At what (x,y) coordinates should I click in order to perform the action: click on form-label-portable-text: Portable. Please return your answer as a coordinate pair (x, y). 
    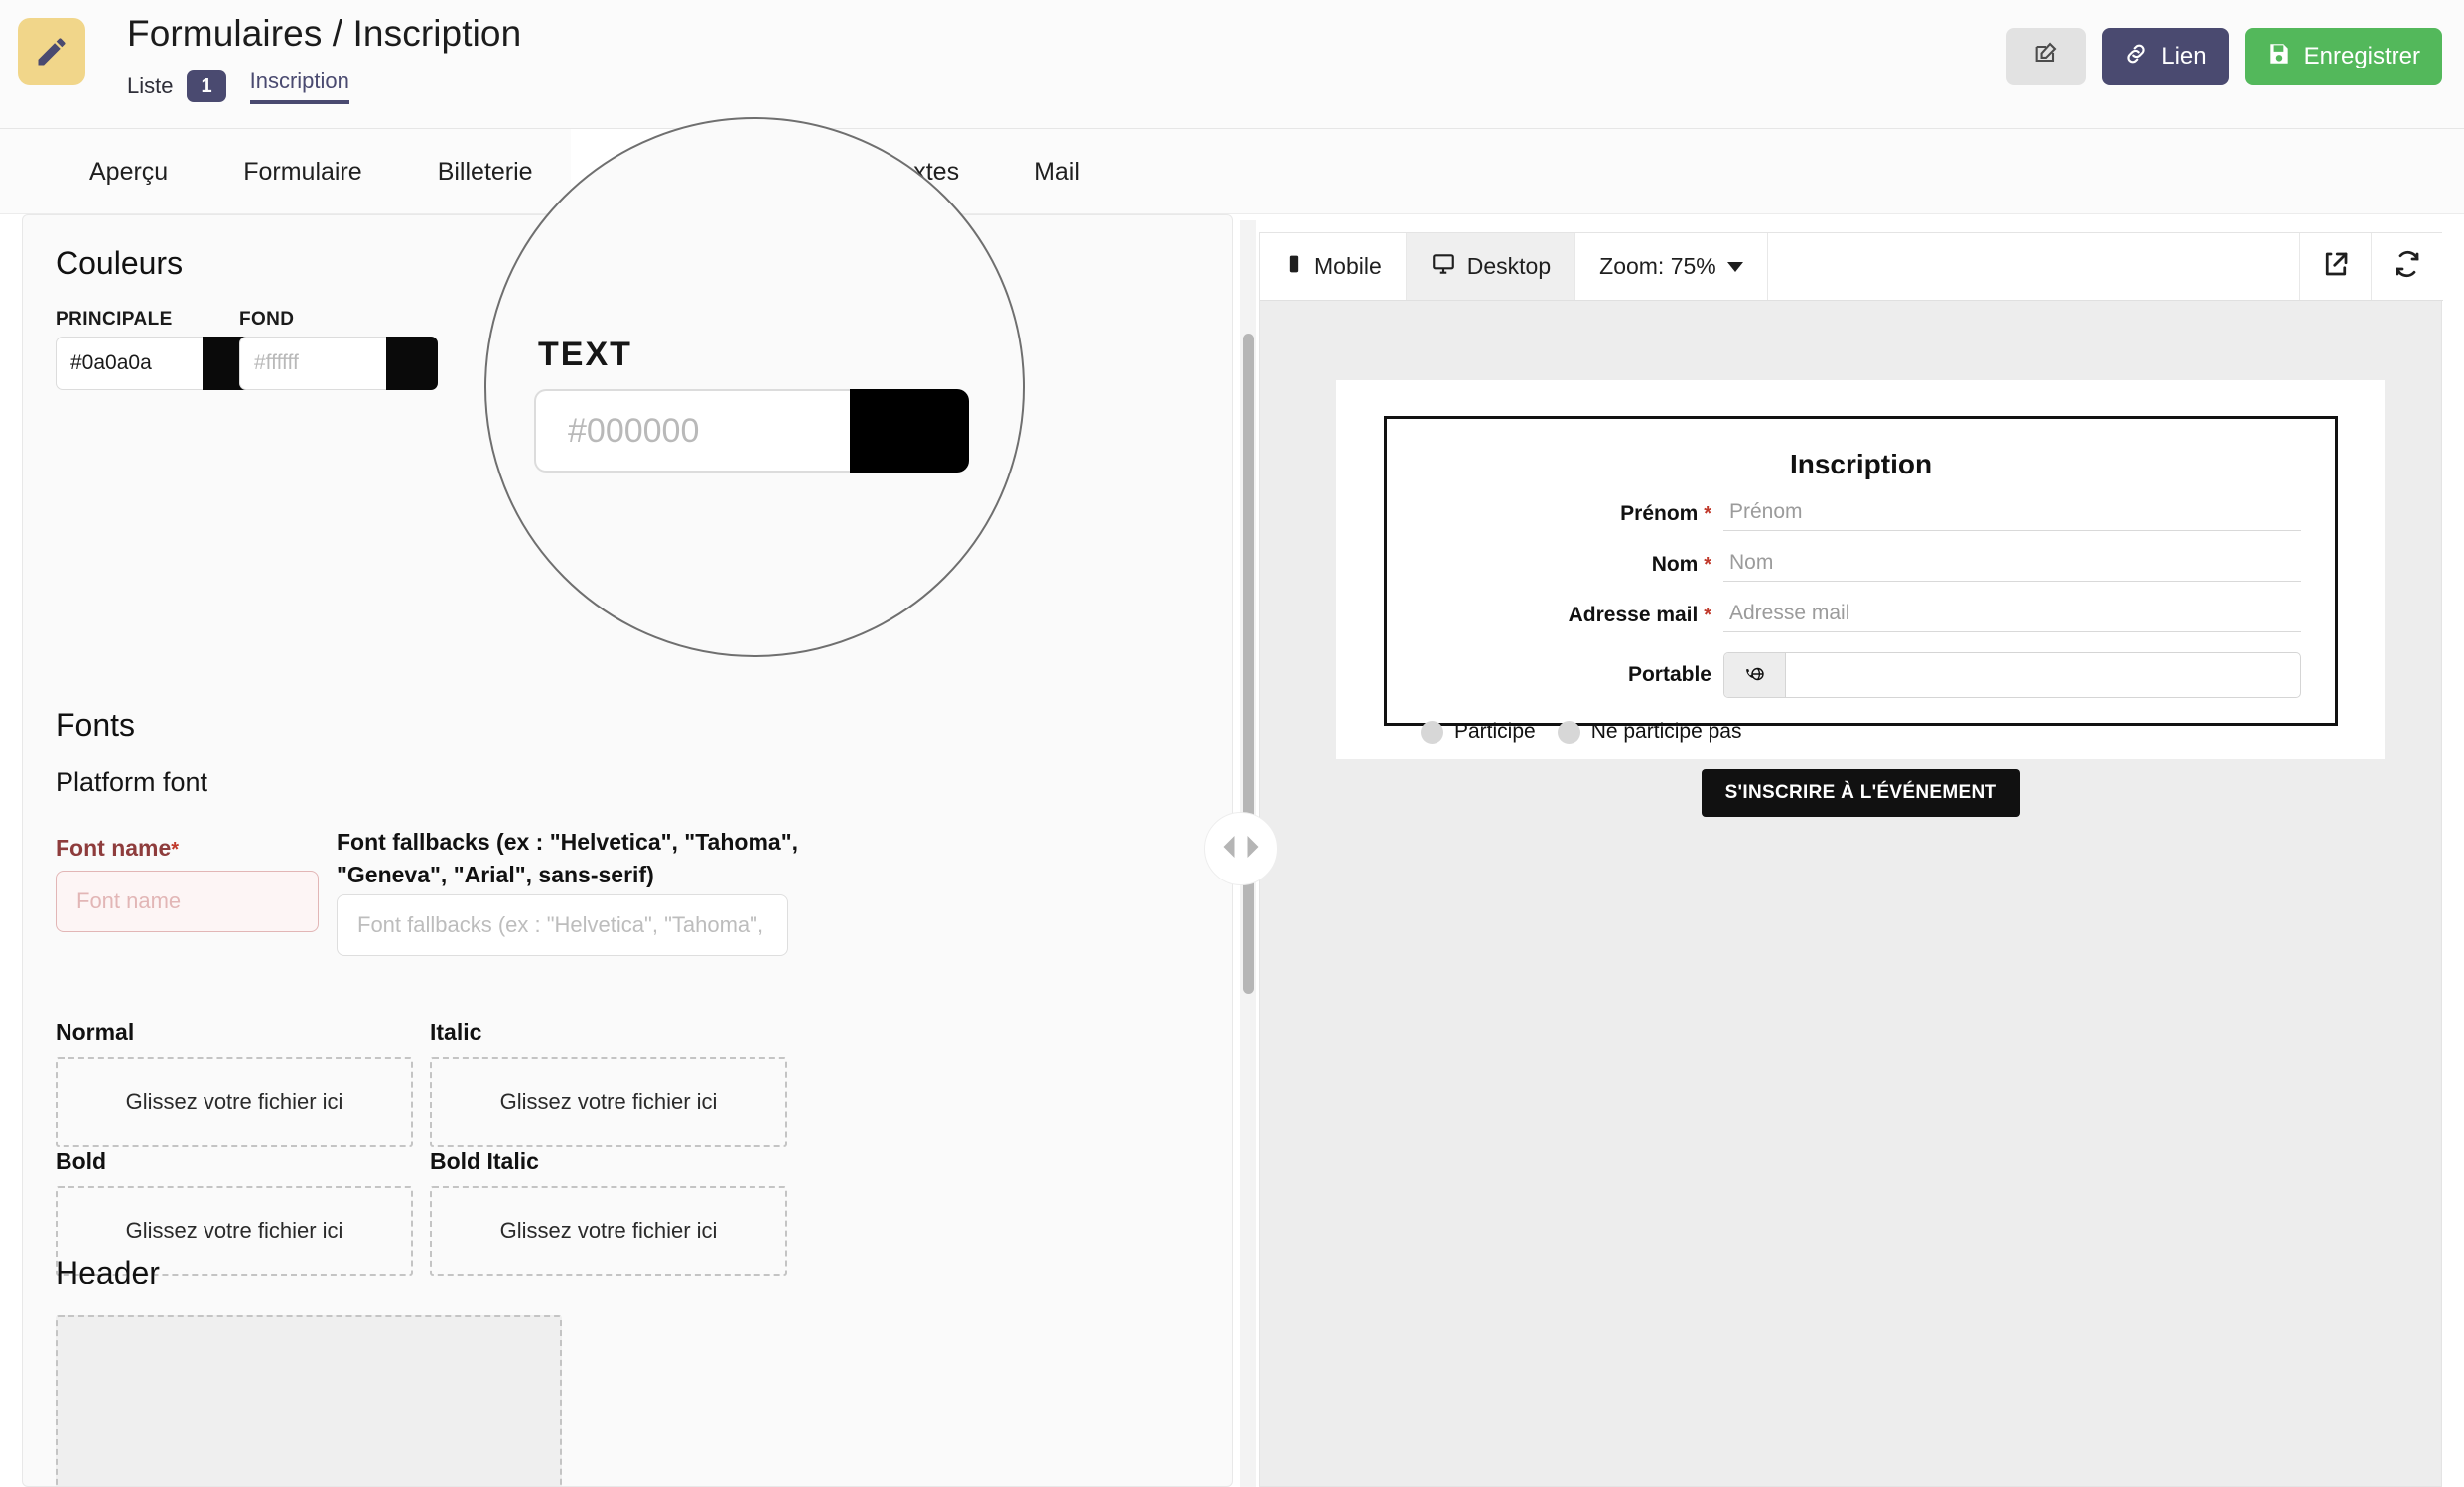
    Looking at the image, I should click on (1669, 674).